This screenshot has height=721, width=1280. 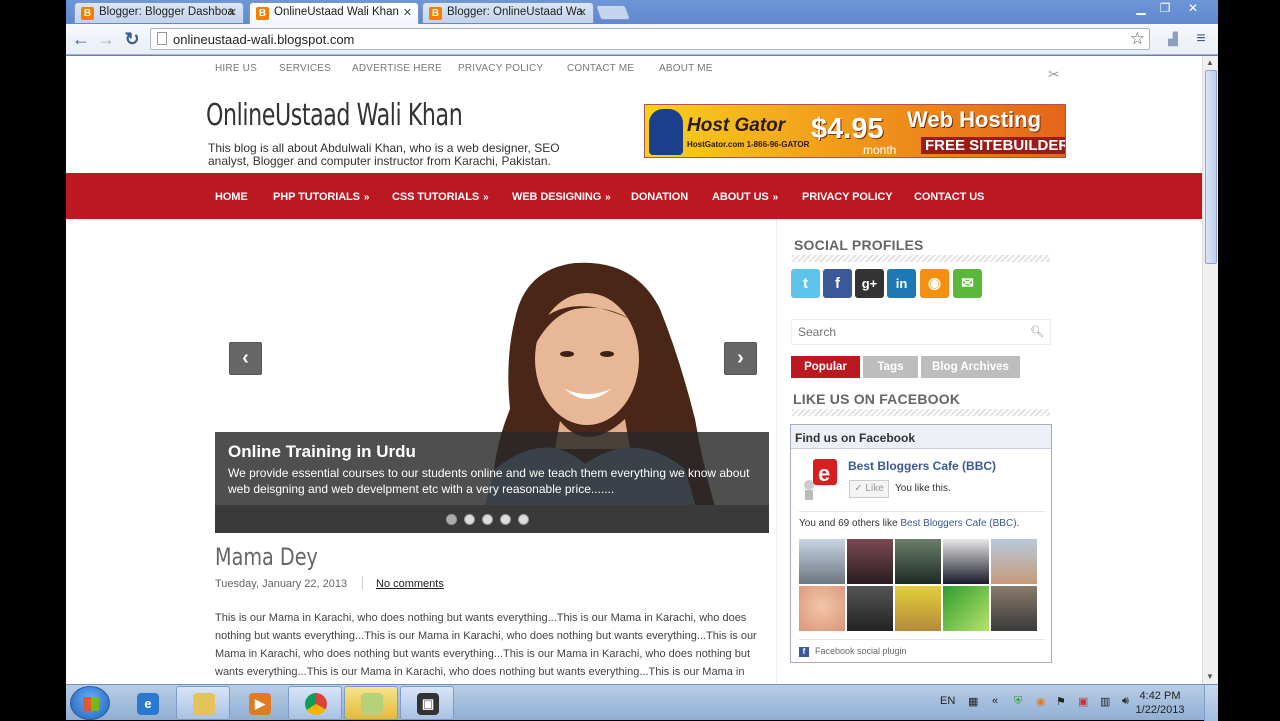 What do you see at coordinates (1041, 701) in the screenshot?
I see `tray-update-icon: ◉` at bounding box center [1041, 701].